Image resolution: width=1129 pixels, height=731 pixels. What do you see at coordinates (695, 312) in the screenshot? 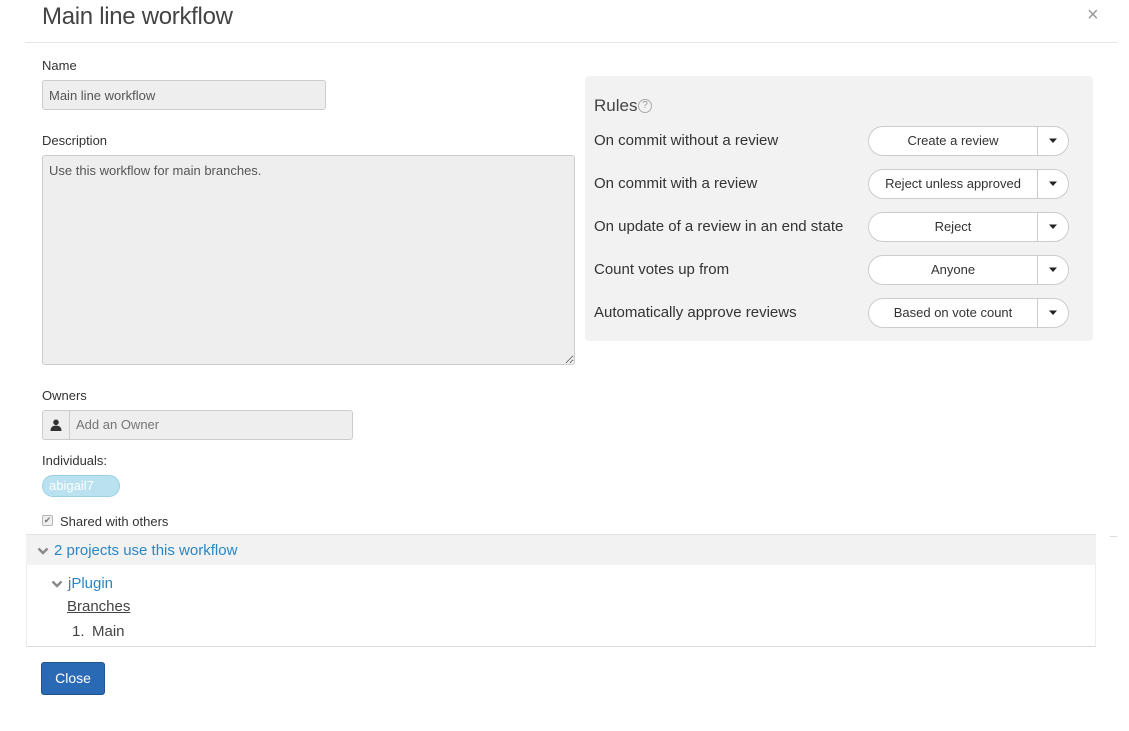
I see `rule-label-auto-approve: Automatically approve reviews` at bounding box center [695, 312].